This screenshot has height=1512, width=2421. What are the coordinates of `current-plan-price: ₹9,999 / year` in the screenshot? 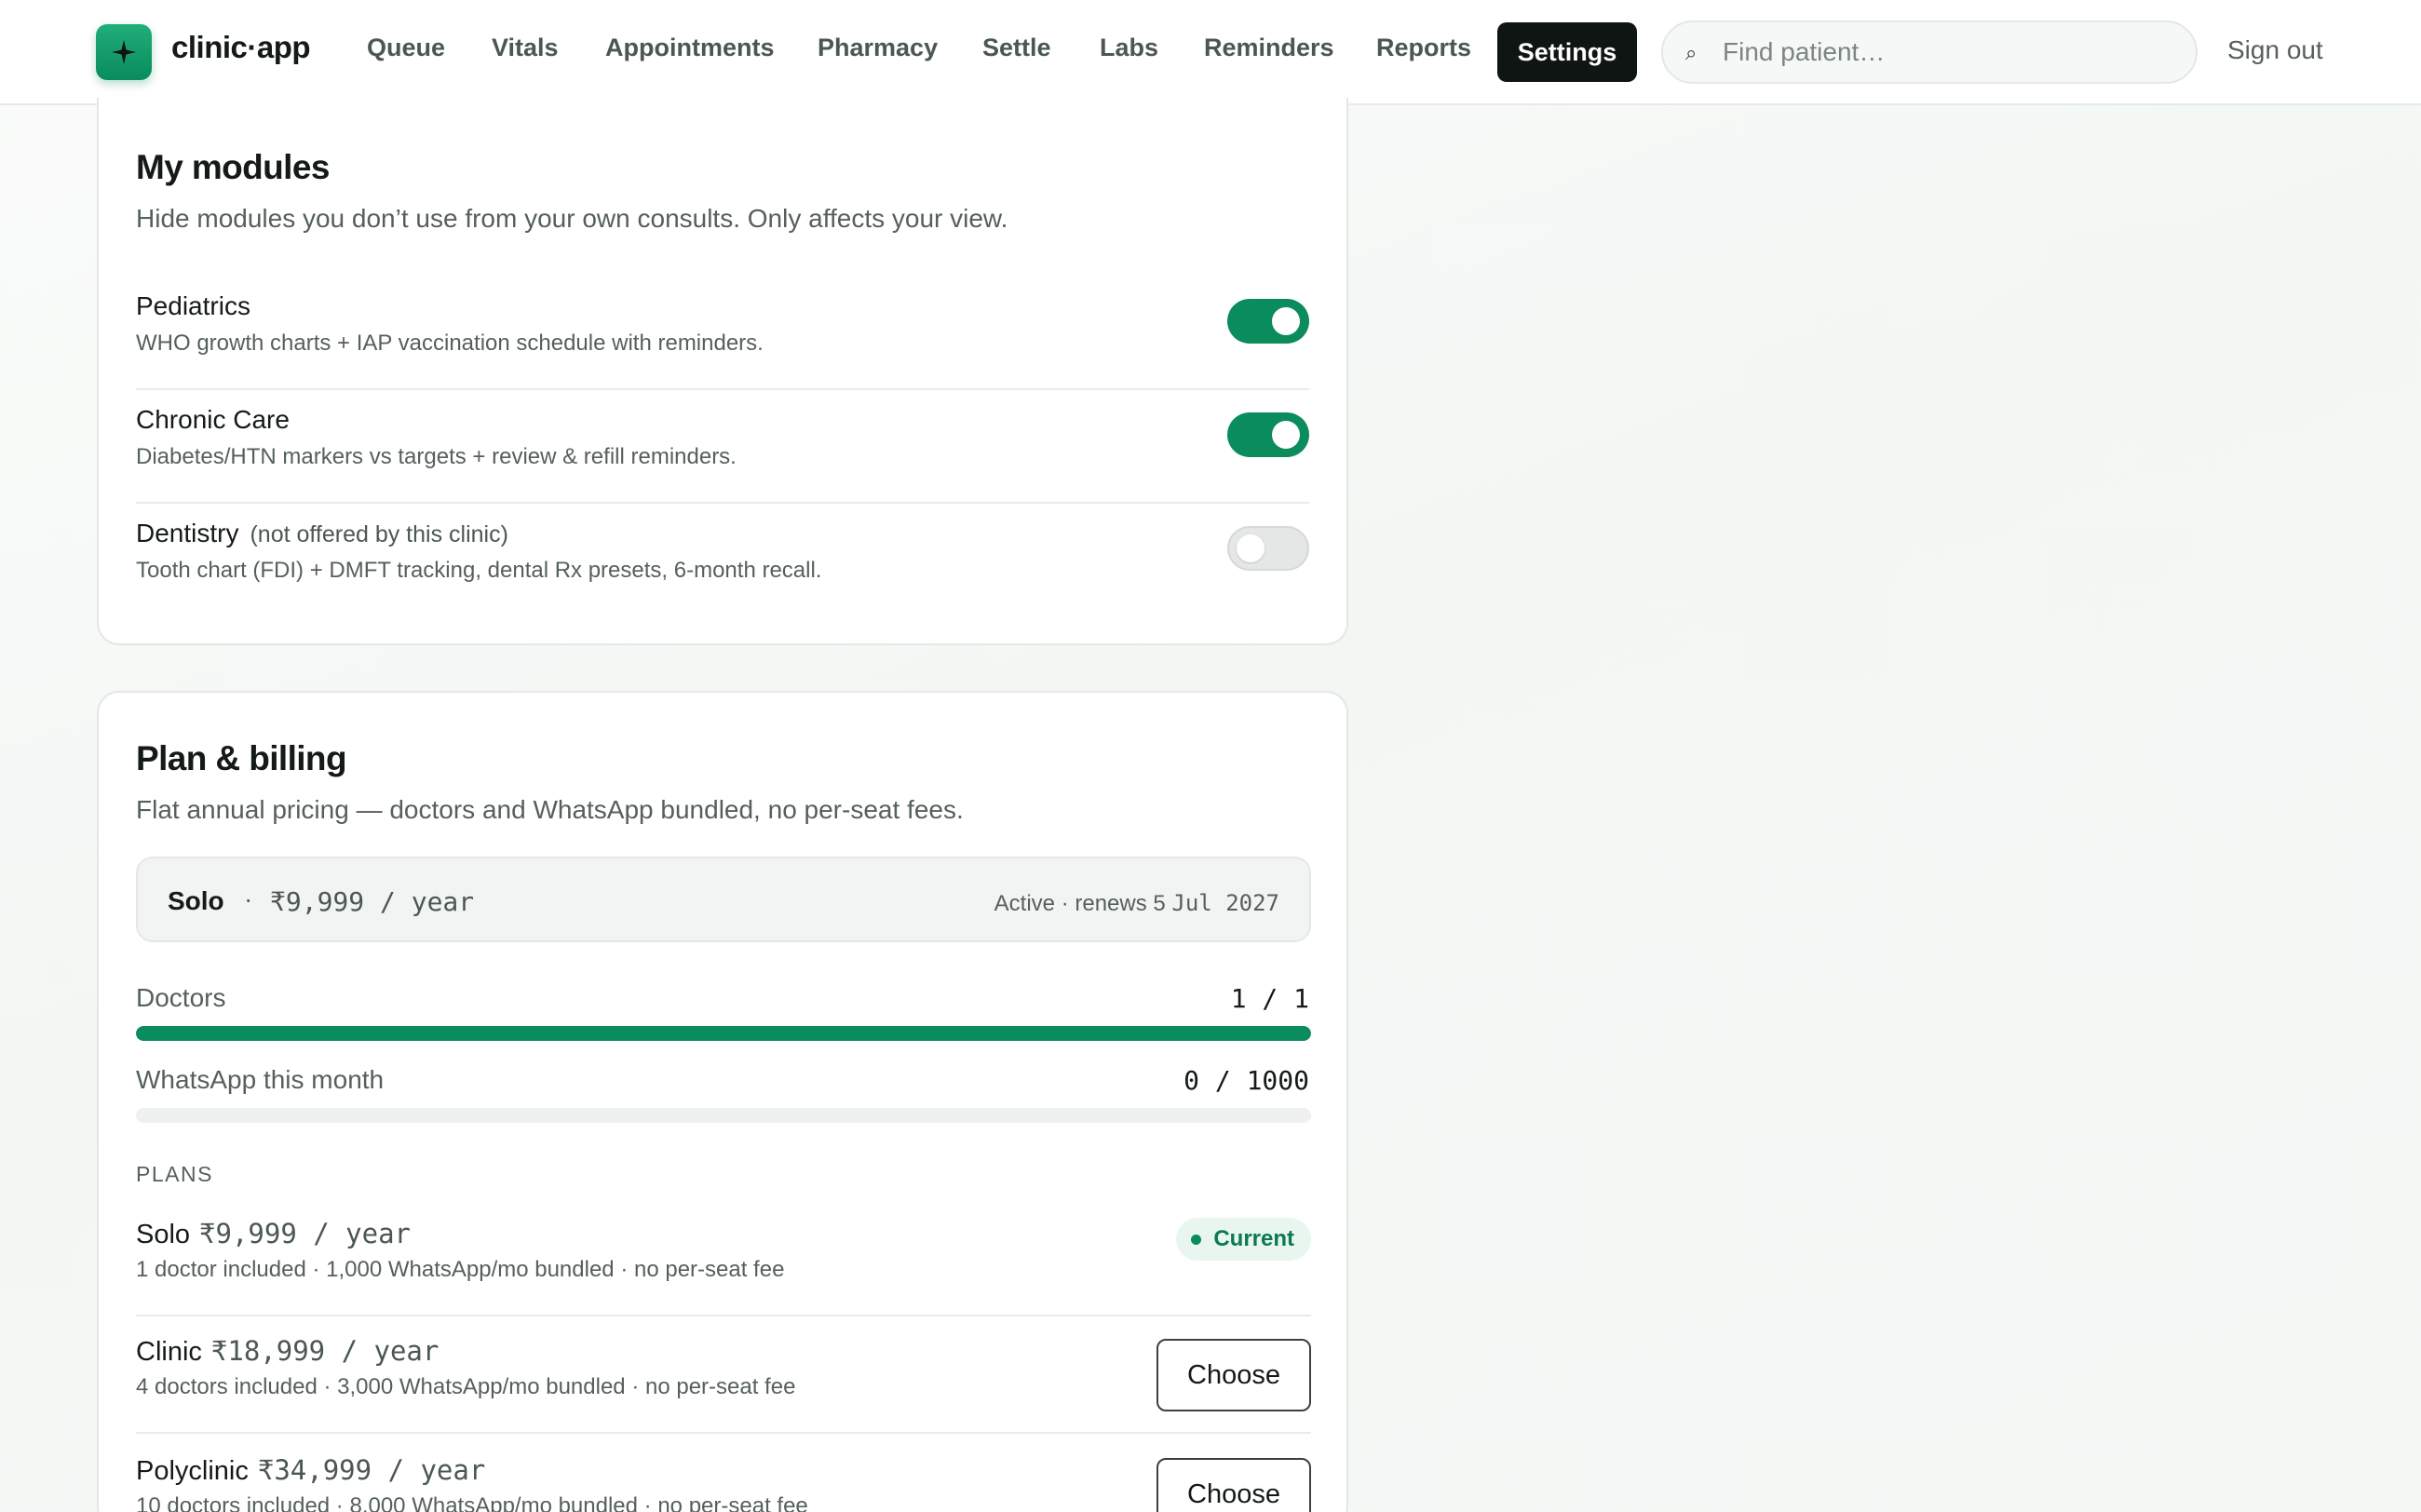 It's located at (372, 901).